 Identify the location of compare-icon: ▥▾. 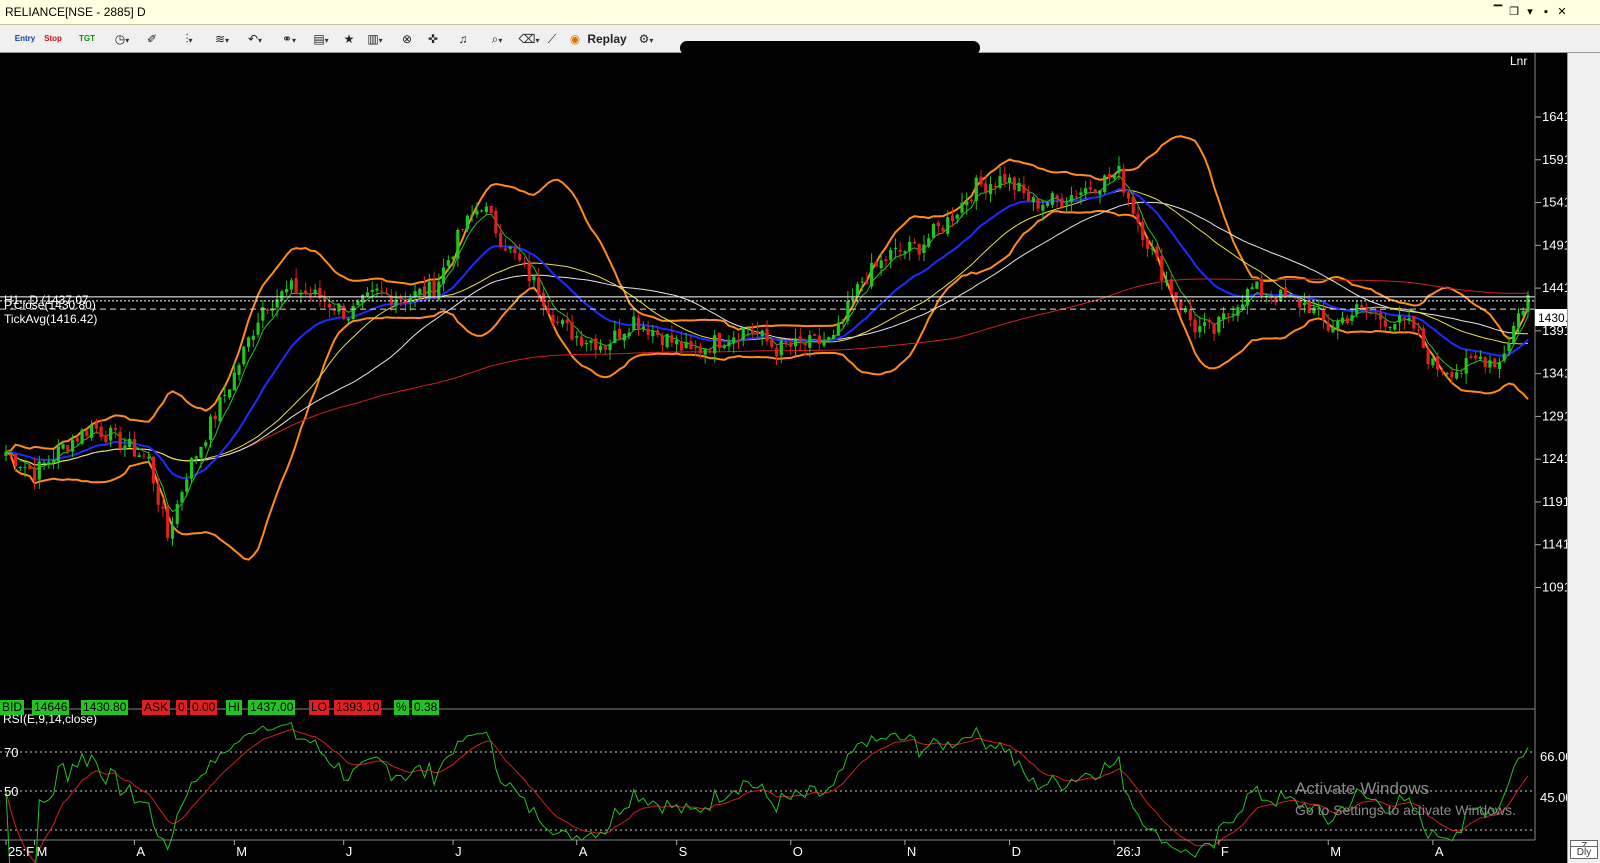
(375, 39).